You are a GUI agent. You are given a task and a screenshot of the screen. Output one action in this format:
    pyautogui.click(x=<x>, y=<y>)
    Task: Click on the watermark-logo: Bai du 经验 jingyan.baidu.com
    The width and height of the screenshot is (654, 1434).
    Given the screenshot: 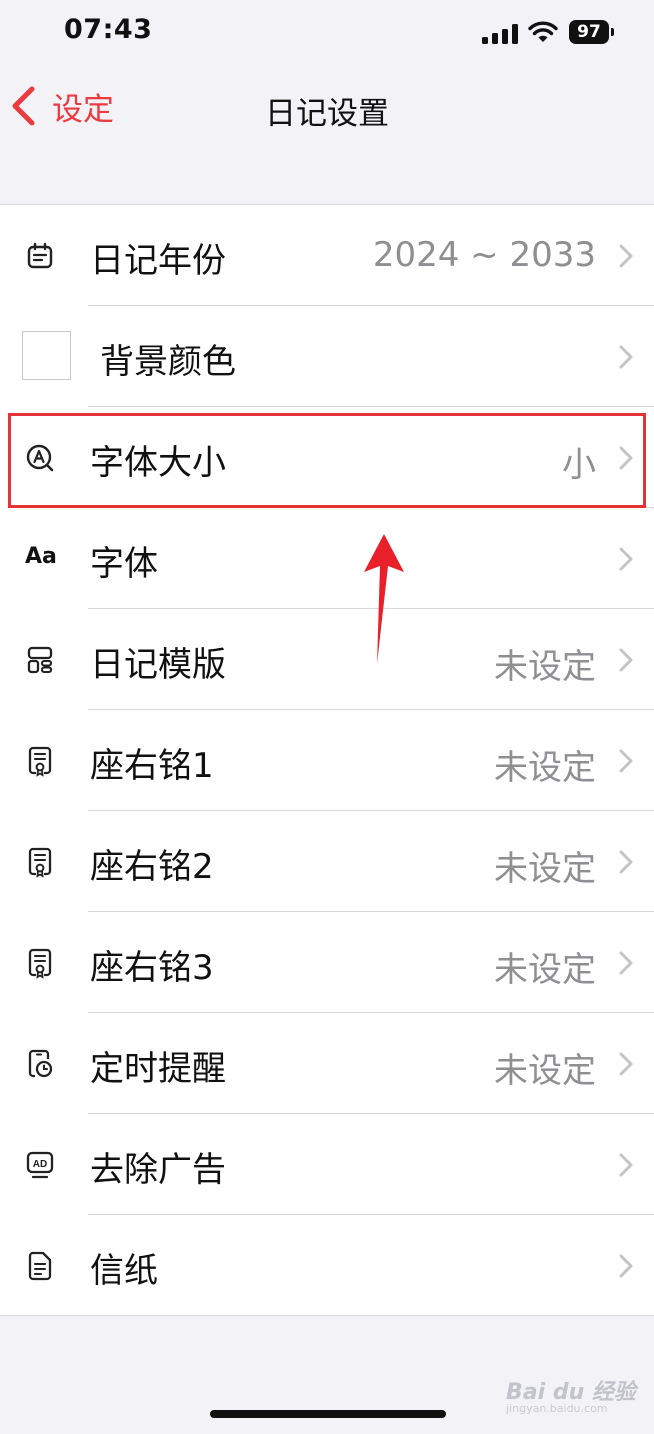 What is the action you would take?
    pyautogui.click(x=571, y=1397)
    